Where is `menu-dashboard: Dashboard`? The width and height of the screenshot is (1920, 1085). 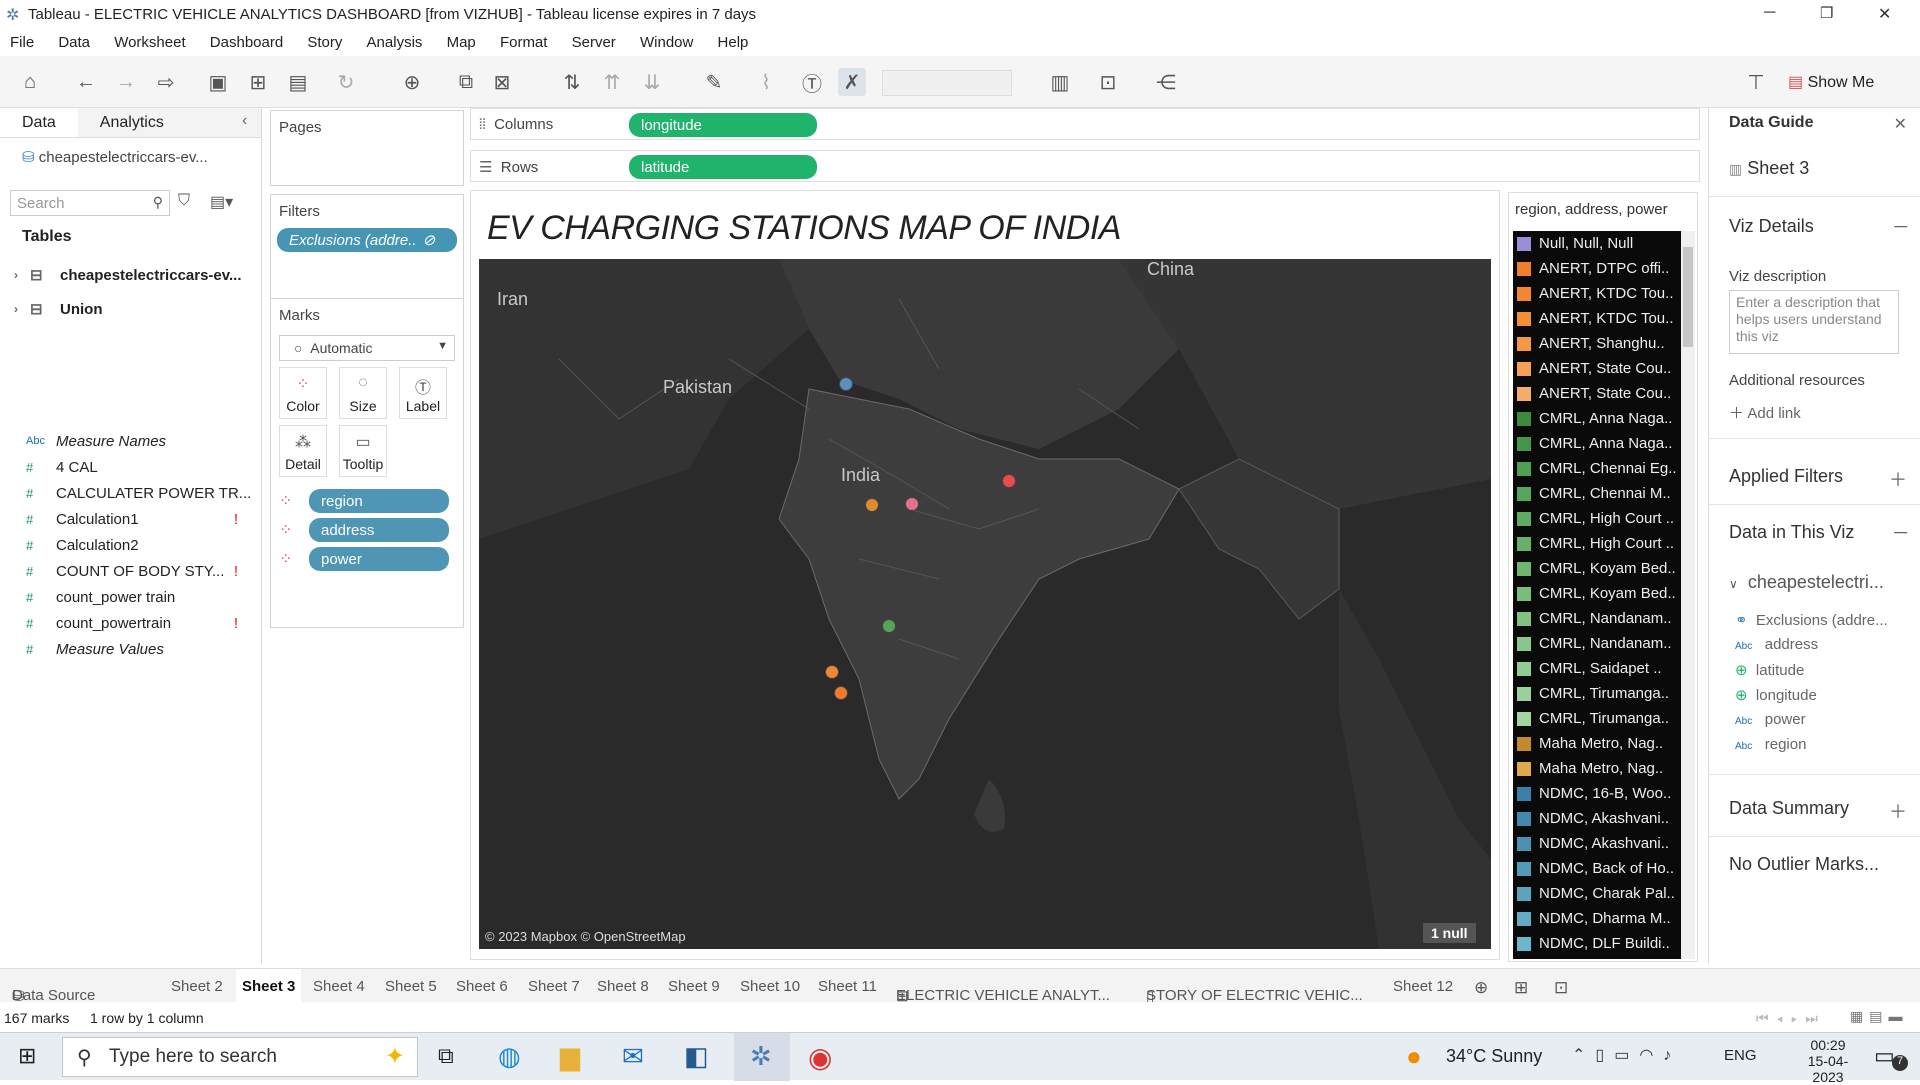
menu-dashboard: Dashboard is located at coordinates (246, 42).